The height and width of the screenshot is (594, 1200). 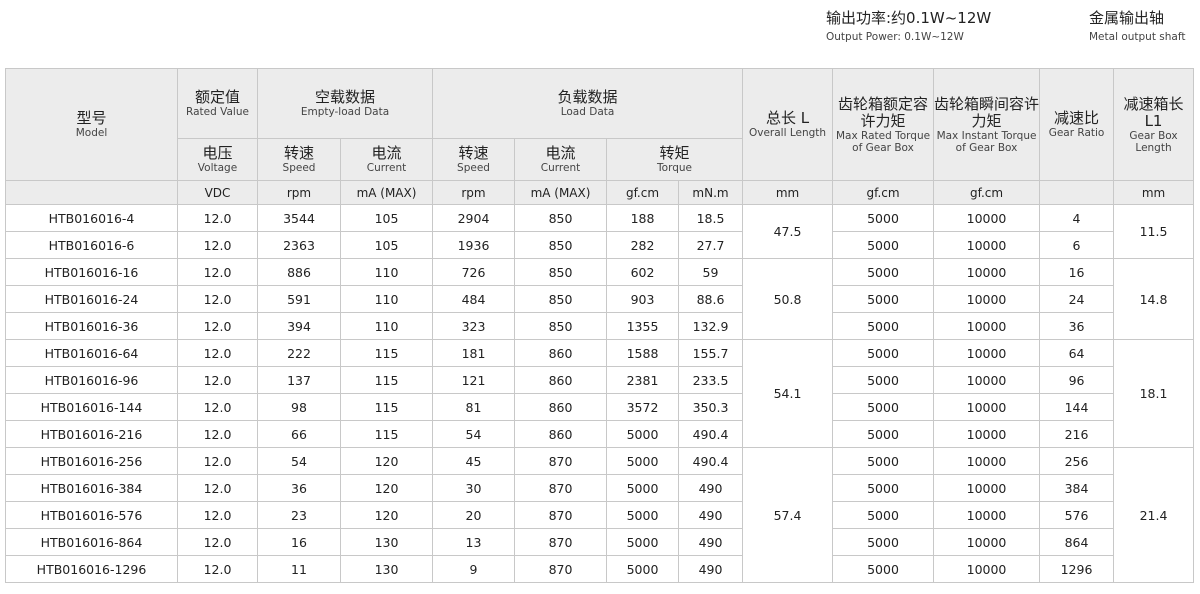 What do you see at coordinates (883, 192) in the screenshot?
I see `unit-max-rated: gf.cm` at bounding box center [883, 192].